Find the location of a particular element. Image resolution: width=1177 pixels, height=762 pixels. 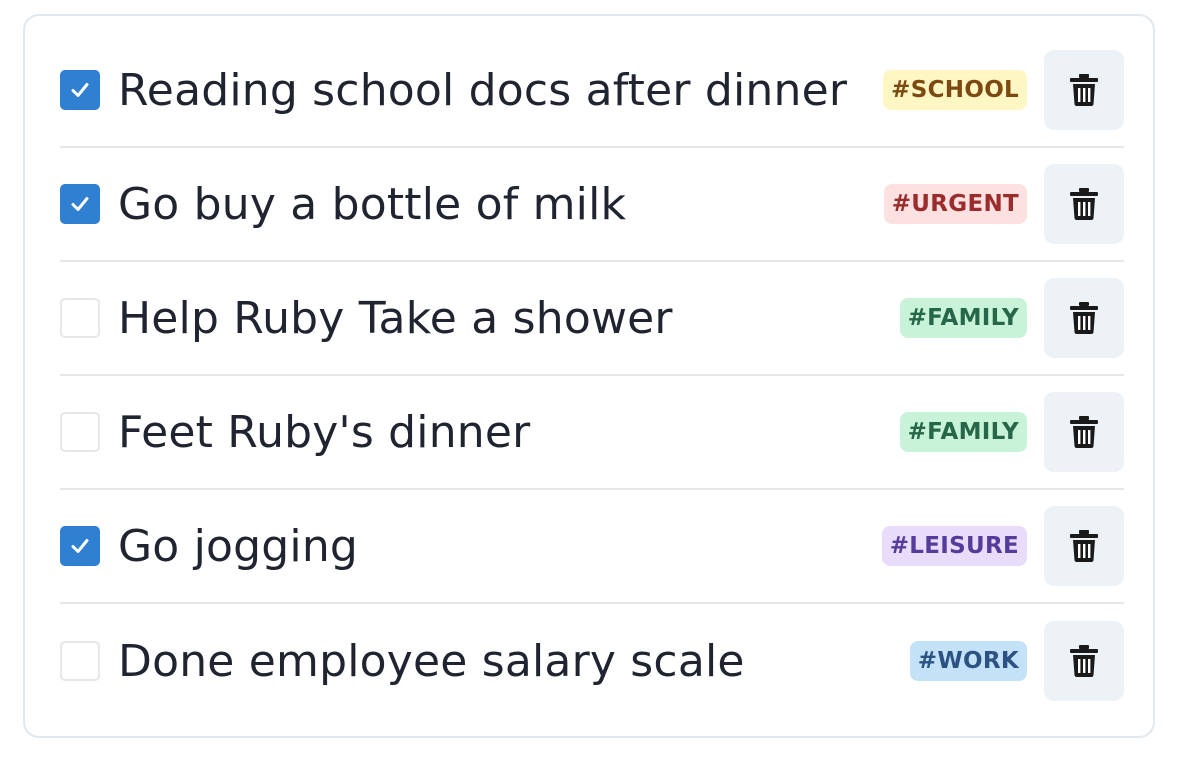

todo-tag: #SCHOOL is located at coordinates (955, 90).